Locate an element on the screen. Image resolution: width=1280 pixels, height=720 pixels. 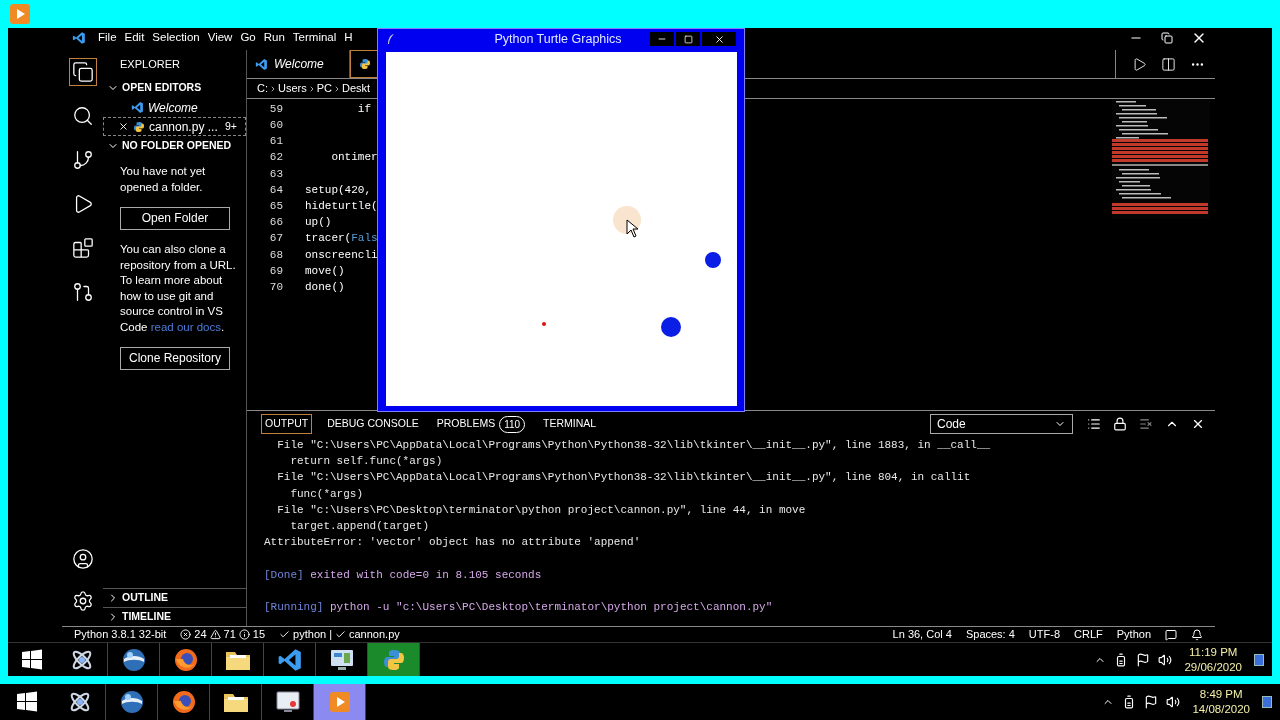
file-name: Welcome is located at coordinates (173, 108).